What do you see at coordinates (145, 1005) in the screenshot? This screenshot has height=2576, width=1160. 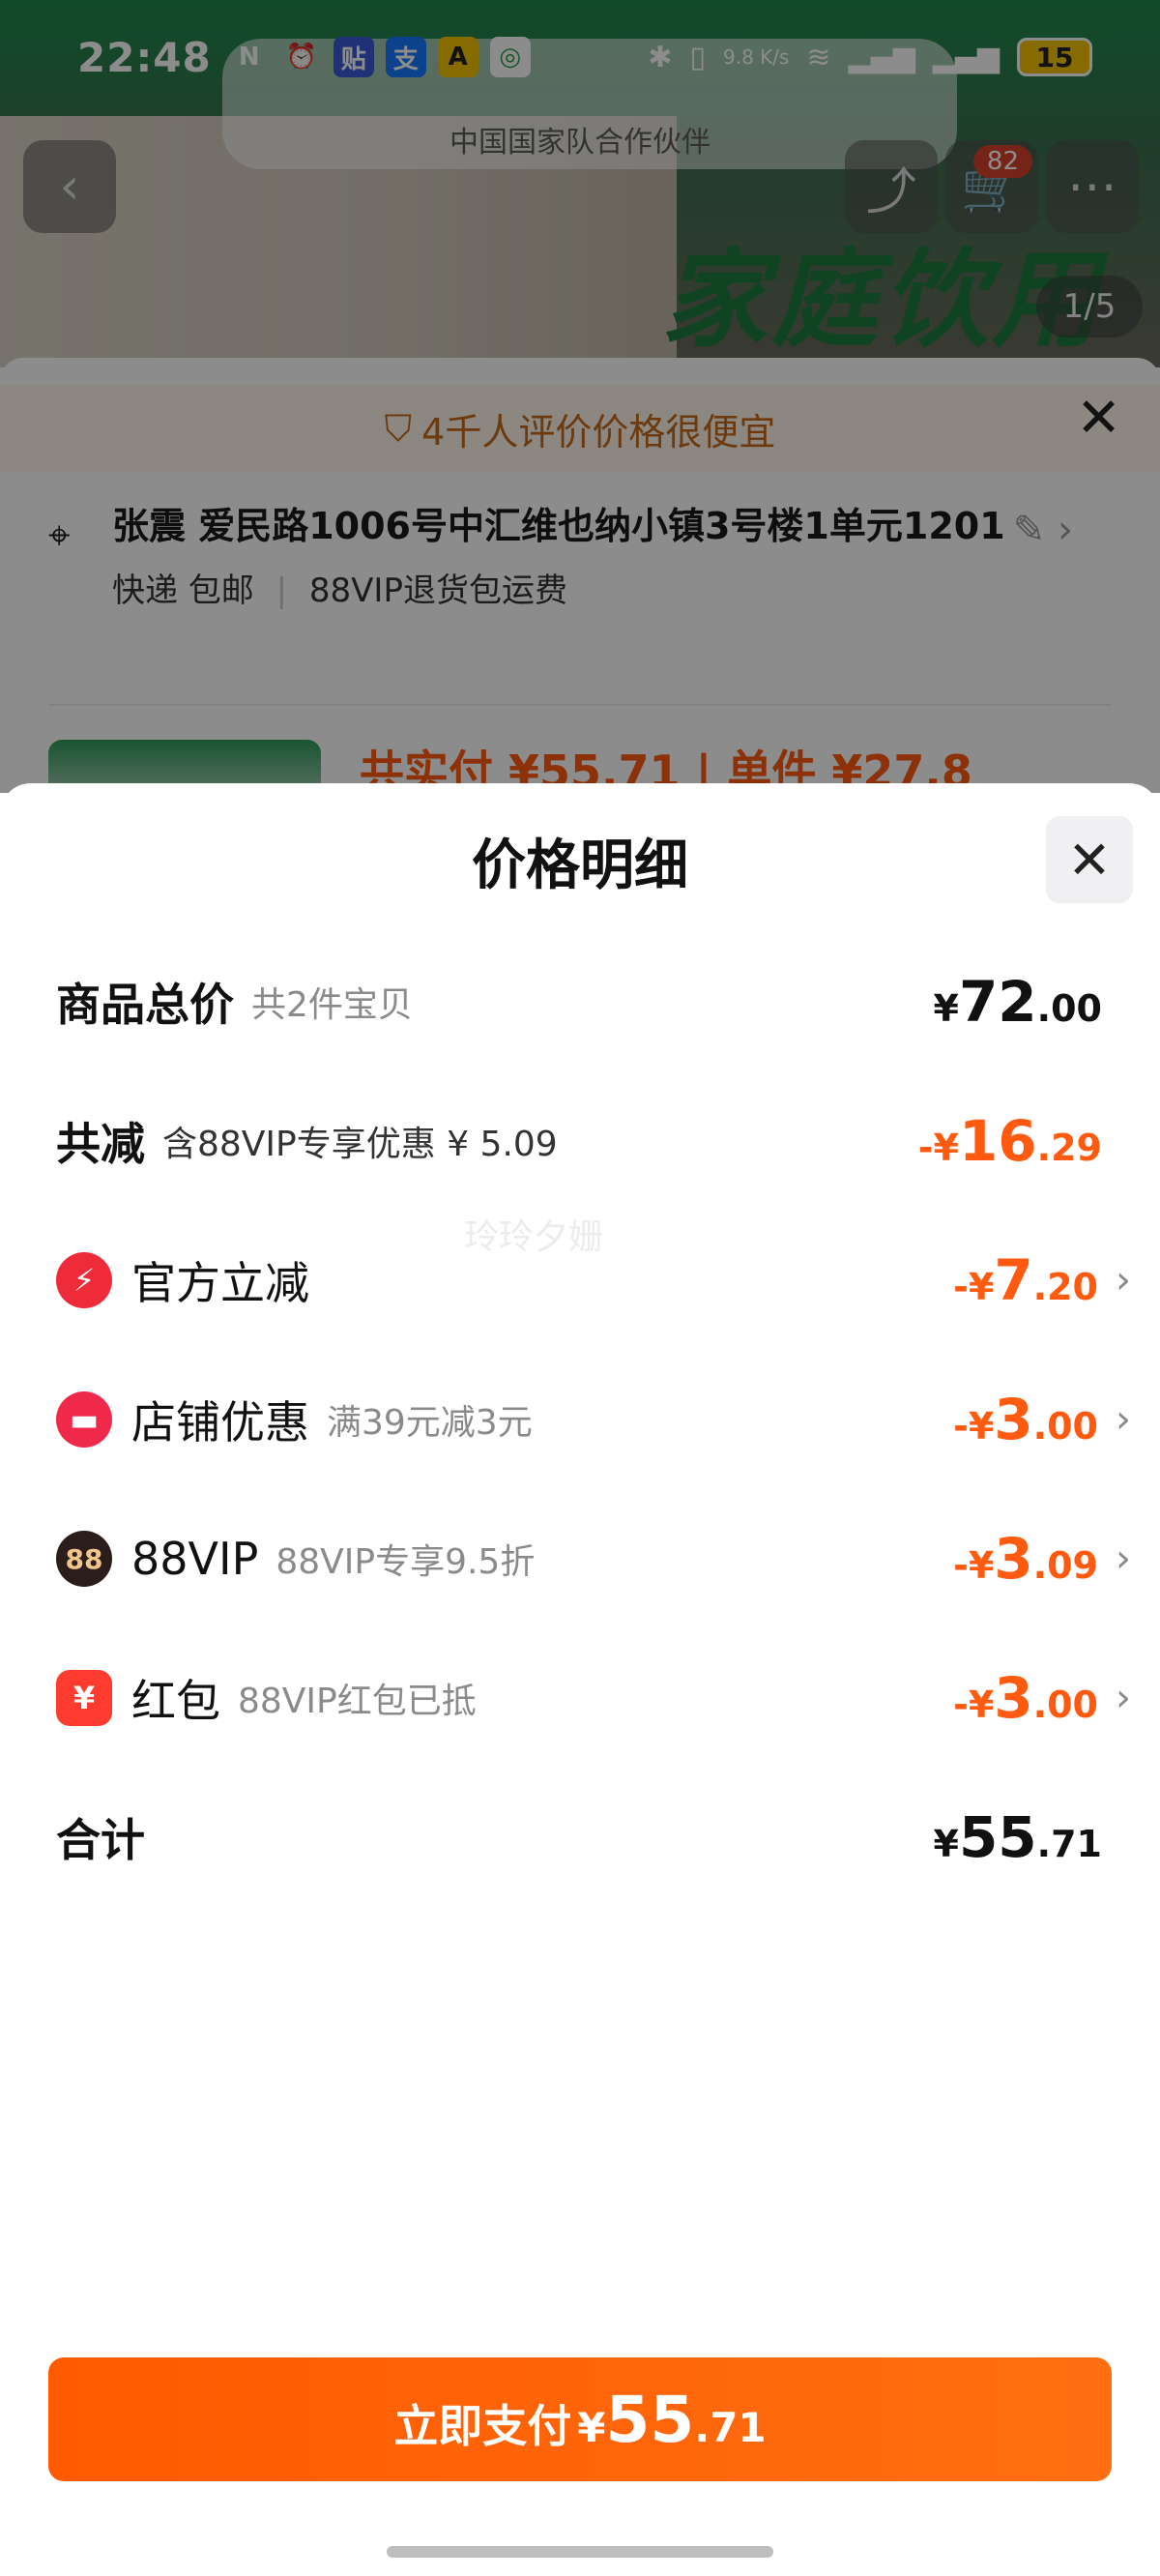 I see `row-label: 商品总价` at bounding box center [145, 1005].